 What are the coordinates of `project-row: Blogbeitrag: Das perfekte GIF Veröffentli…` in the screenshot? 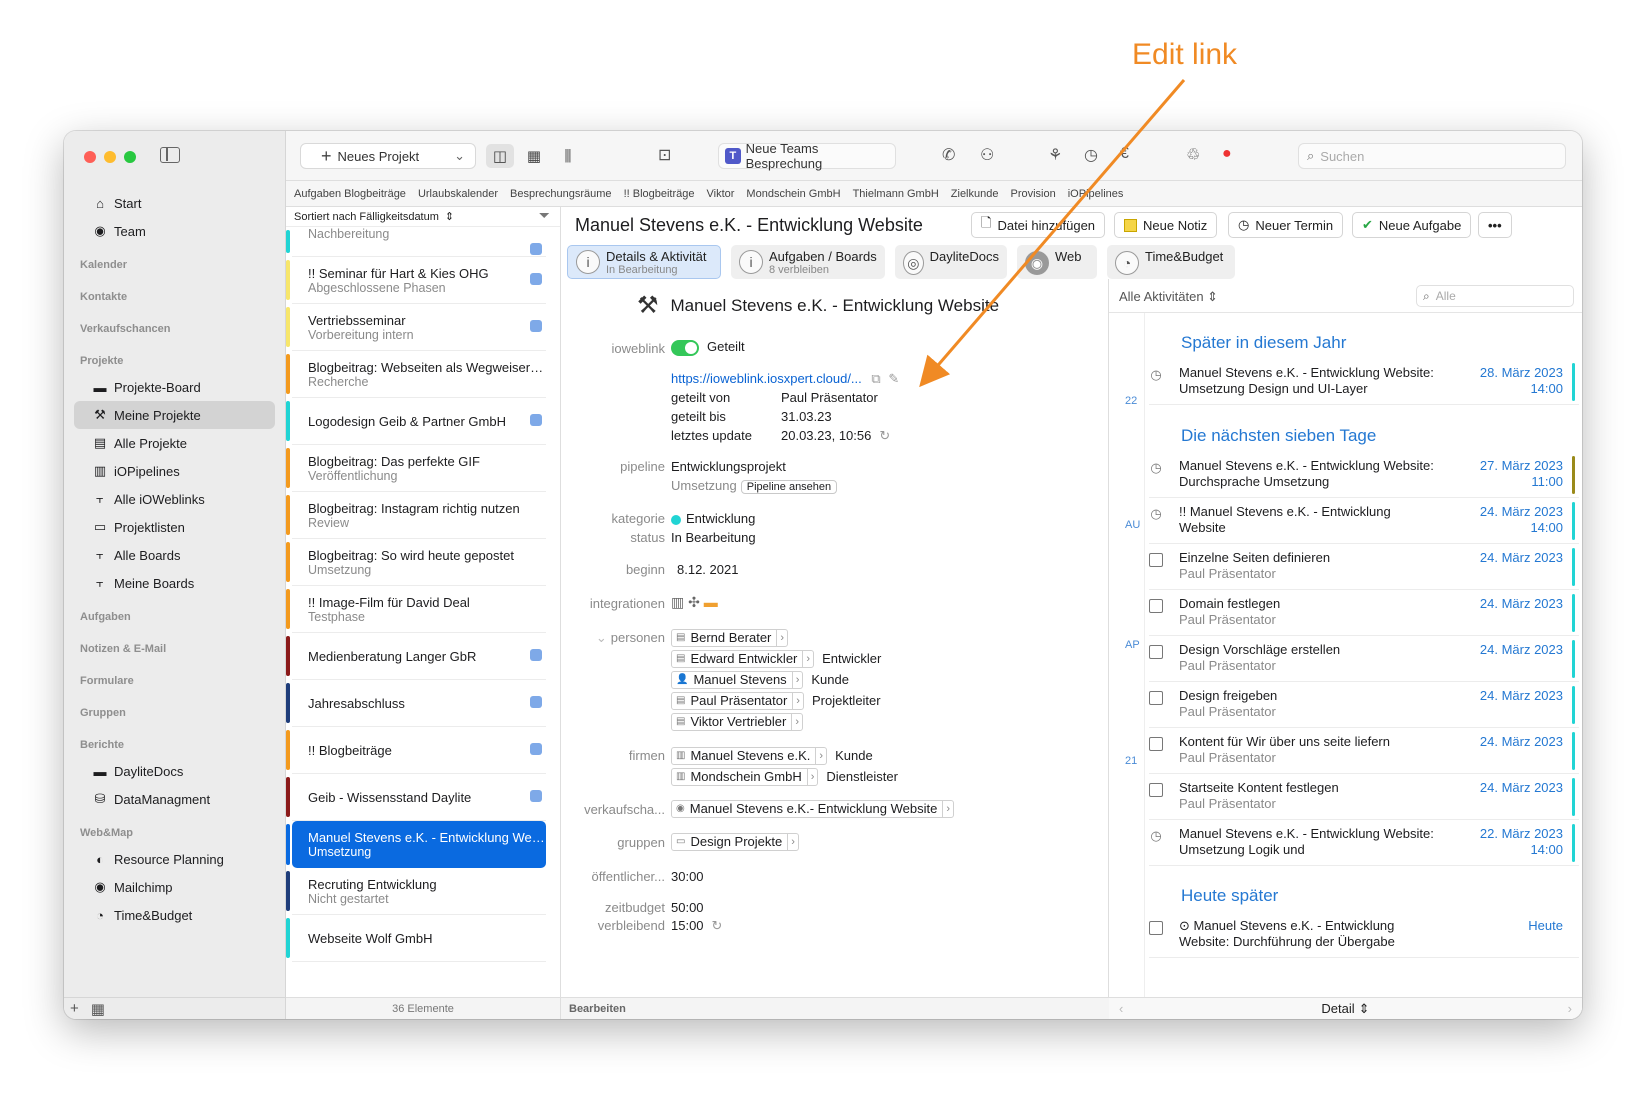 It's located at (416, 468).